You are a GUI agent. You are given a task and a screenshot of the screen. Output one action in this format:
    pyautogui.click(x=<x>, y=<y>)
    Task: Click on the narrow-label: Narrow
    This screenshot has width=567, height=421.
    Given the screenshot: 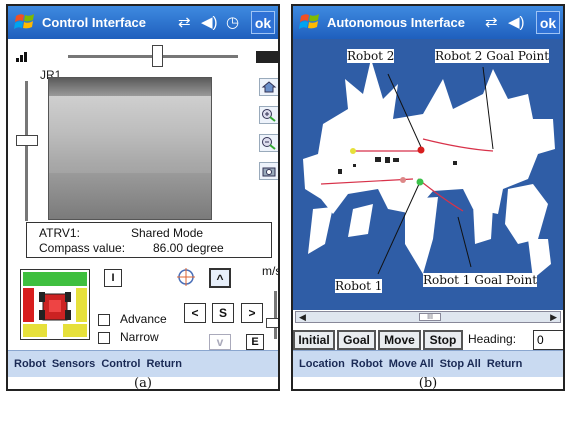 What is the action you would take?
    pyautogui.click(x=139, y=337)
    